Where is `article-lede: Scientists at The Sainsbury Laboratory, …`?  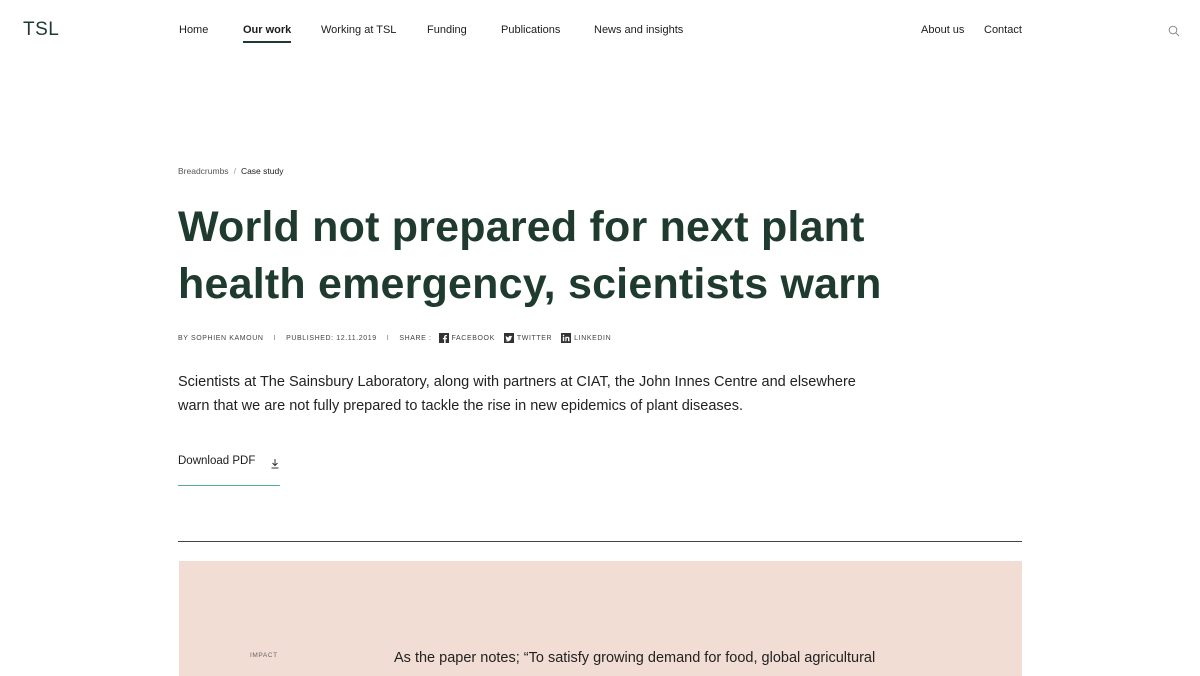
article-lede: Scientists at The Sainsbury Laboratory, … is located at coordinates (517, 394).